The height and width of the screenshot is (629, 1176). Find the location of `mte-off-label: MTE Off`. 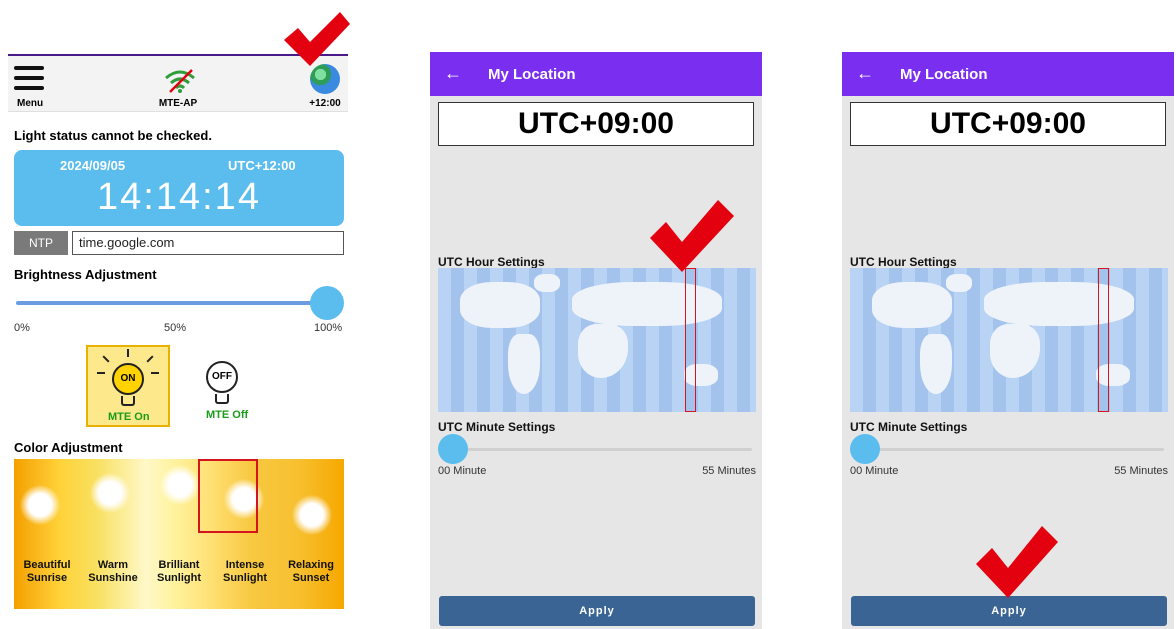

mte-off-label: MTE Off is located at coordinates (227, 415).